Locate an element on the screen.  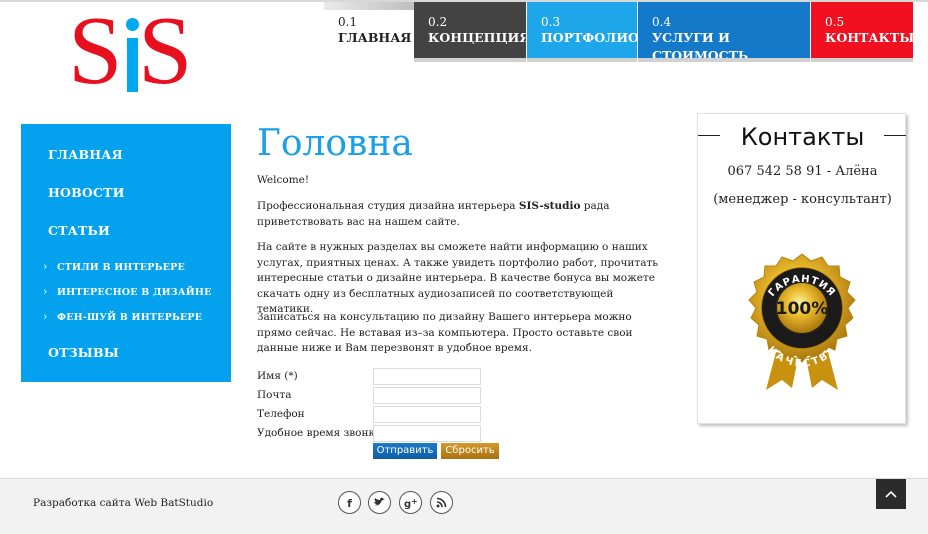
contact-phone: 067 542 58 91 - Алёна is located at coordinates (802, 171).